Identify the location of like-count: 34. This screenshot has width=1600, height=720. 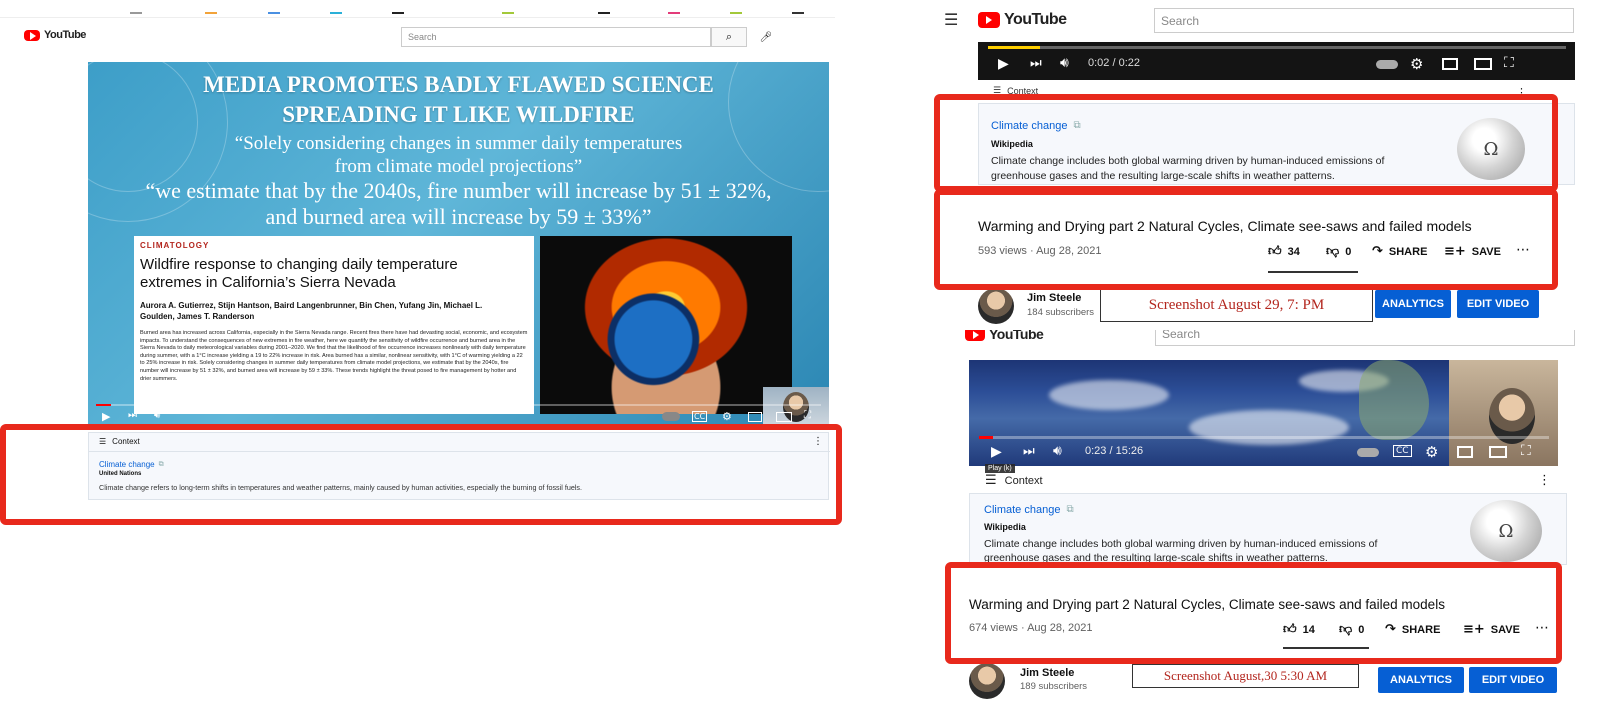
(1293, 251).